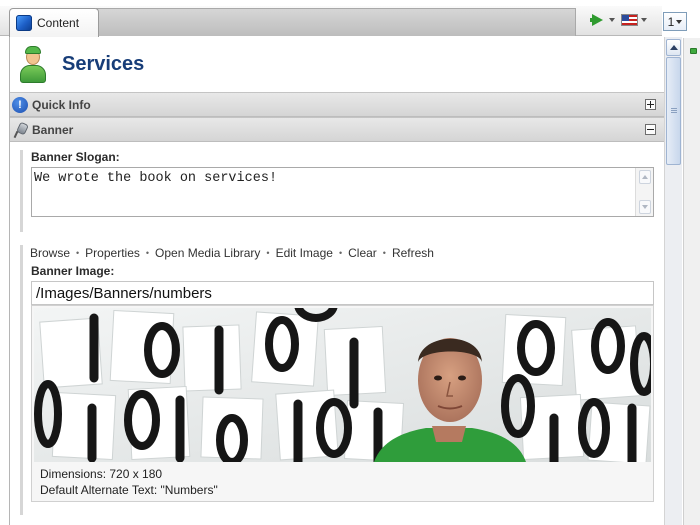 The width and height of the screenshot is (700, 525). I want to click on info-icon: !, so click(20, 104).